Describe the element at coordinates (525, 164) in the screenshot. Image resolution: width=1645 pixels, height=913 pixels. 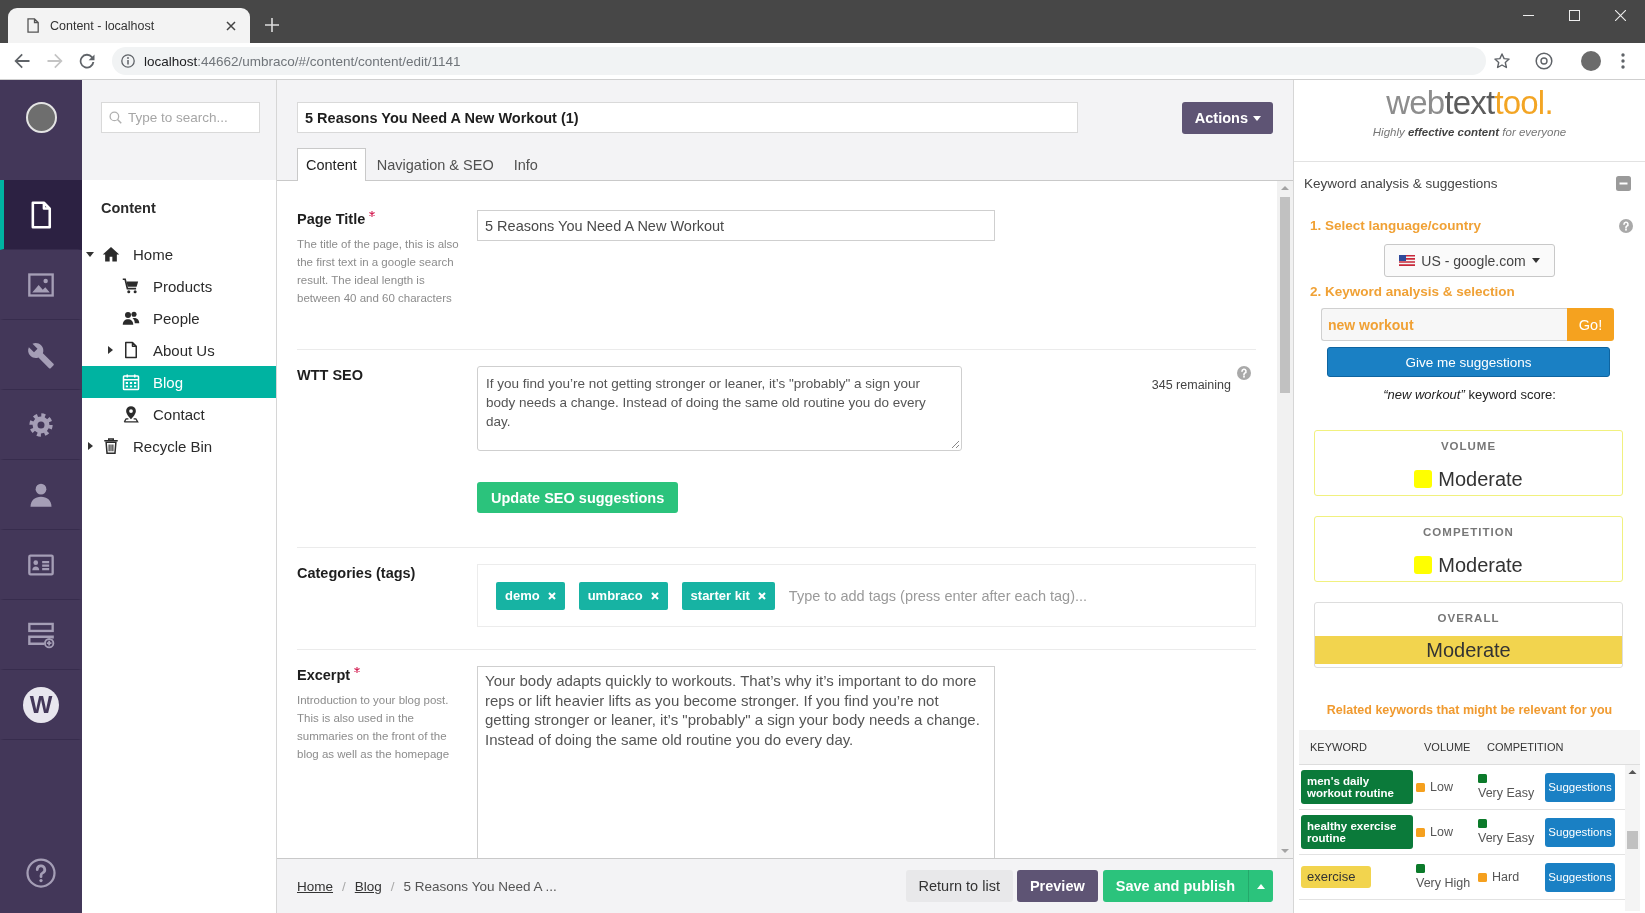
I see `tab: Info` at that location.